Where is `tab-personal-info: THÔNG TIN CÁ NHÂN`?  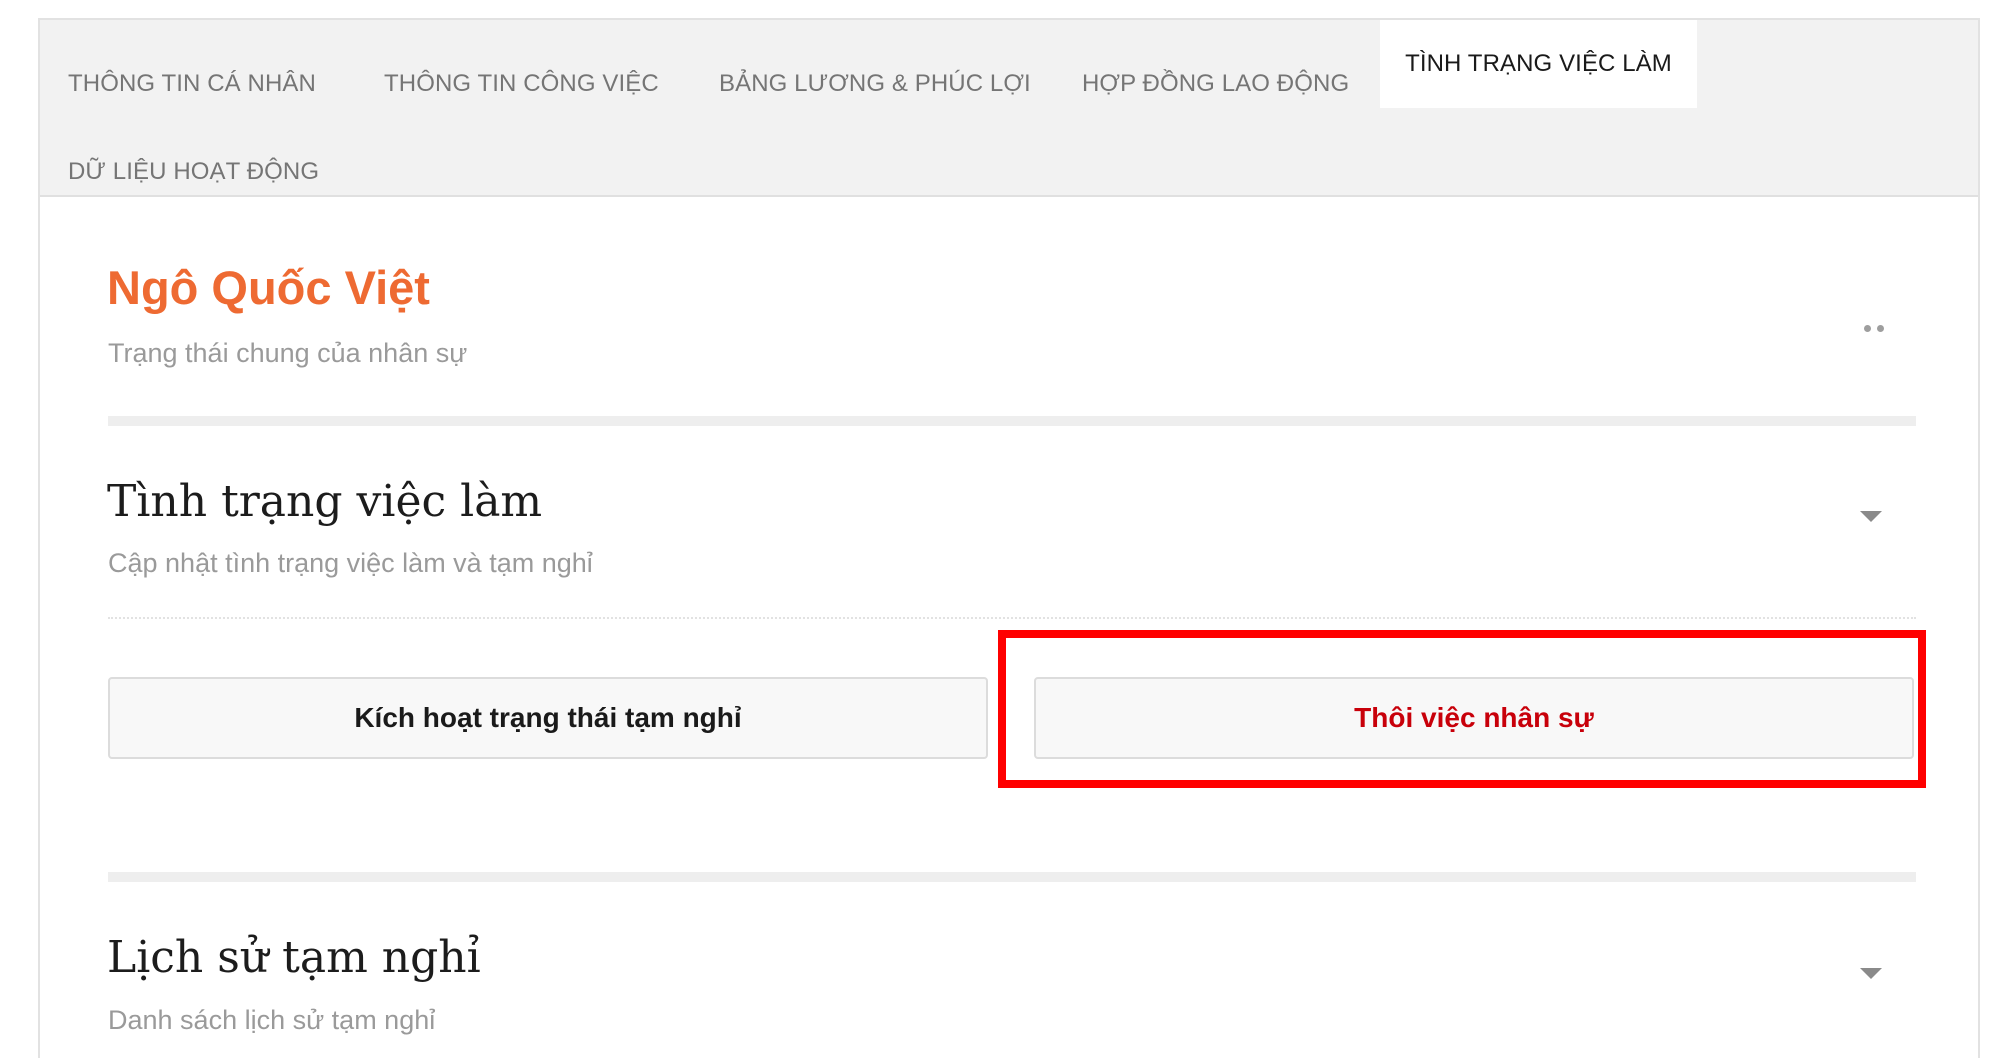
tab-personal-info: THÔNG TIN CÁ NHÂN is located at coordinates (192, 84).